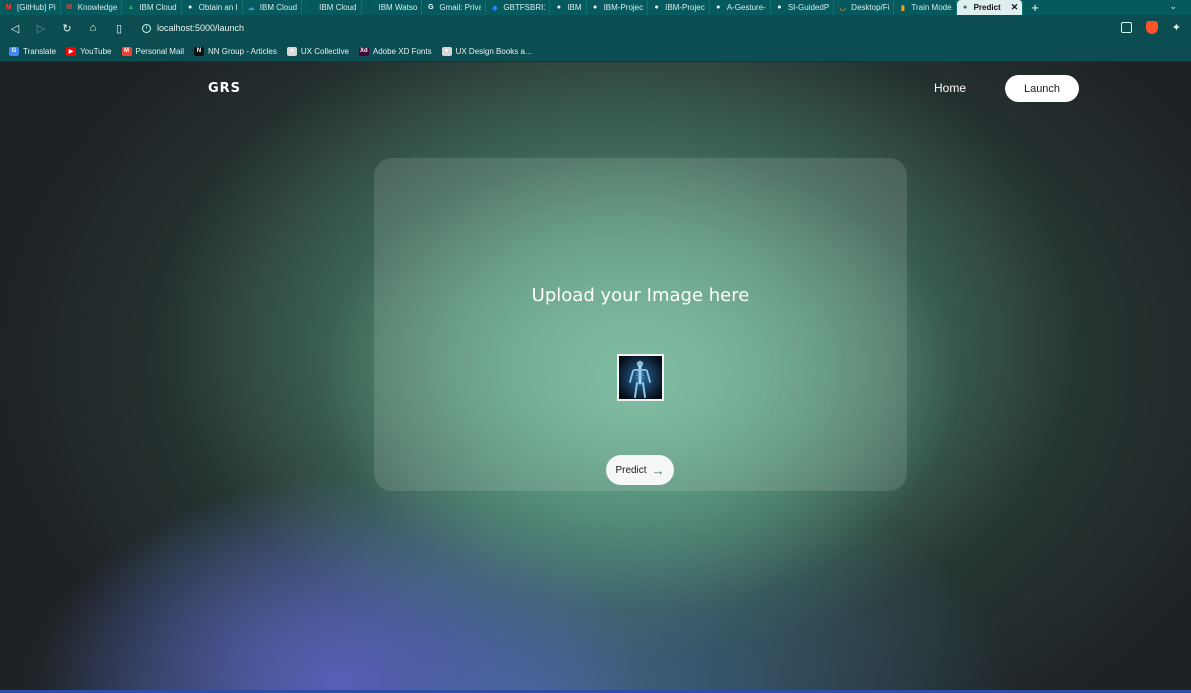  I want to click on forward-icon: ▷, so click(41, 28).